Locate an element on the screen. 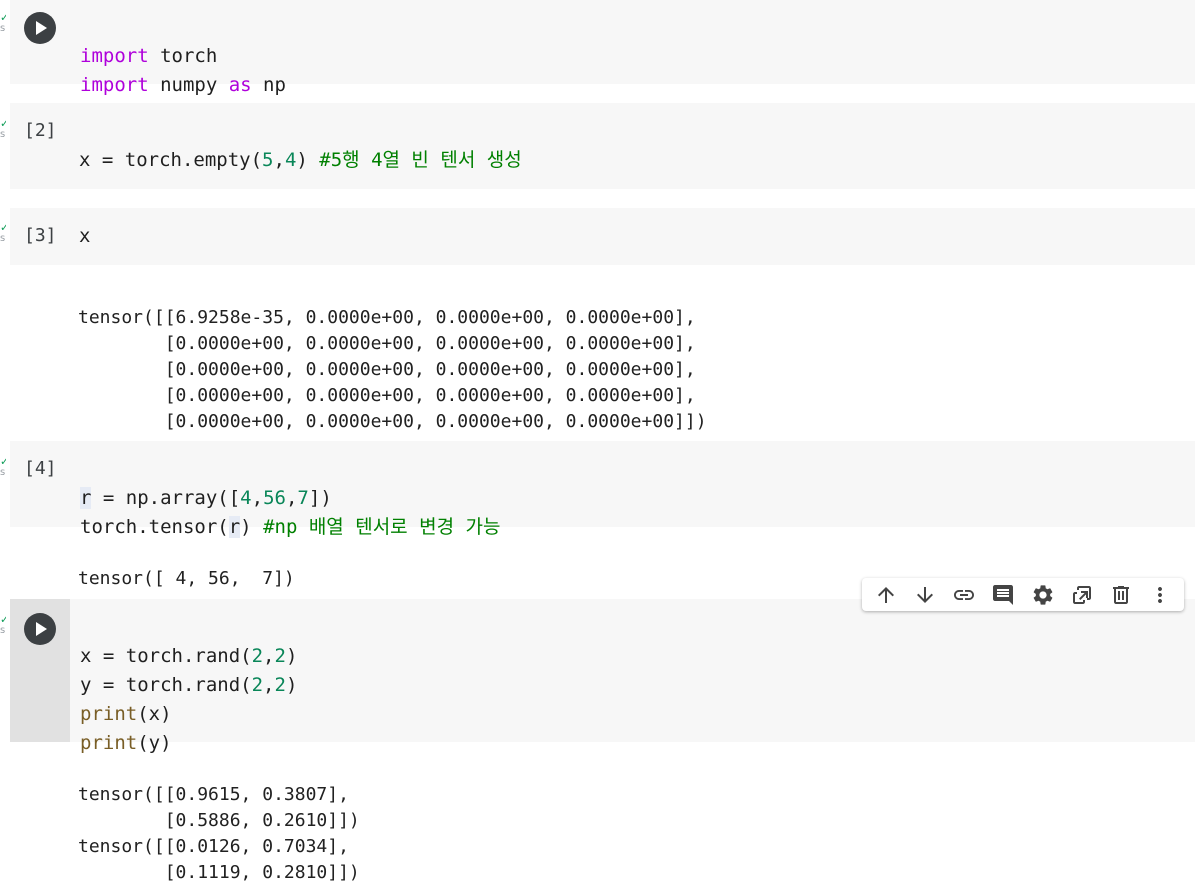 This screenshot has width=1195, height=886. code-cell-2: [2] x = torch.empty(5,4) #5행 4열 빈 텐서 생성 is located at coordinates (602, 146).